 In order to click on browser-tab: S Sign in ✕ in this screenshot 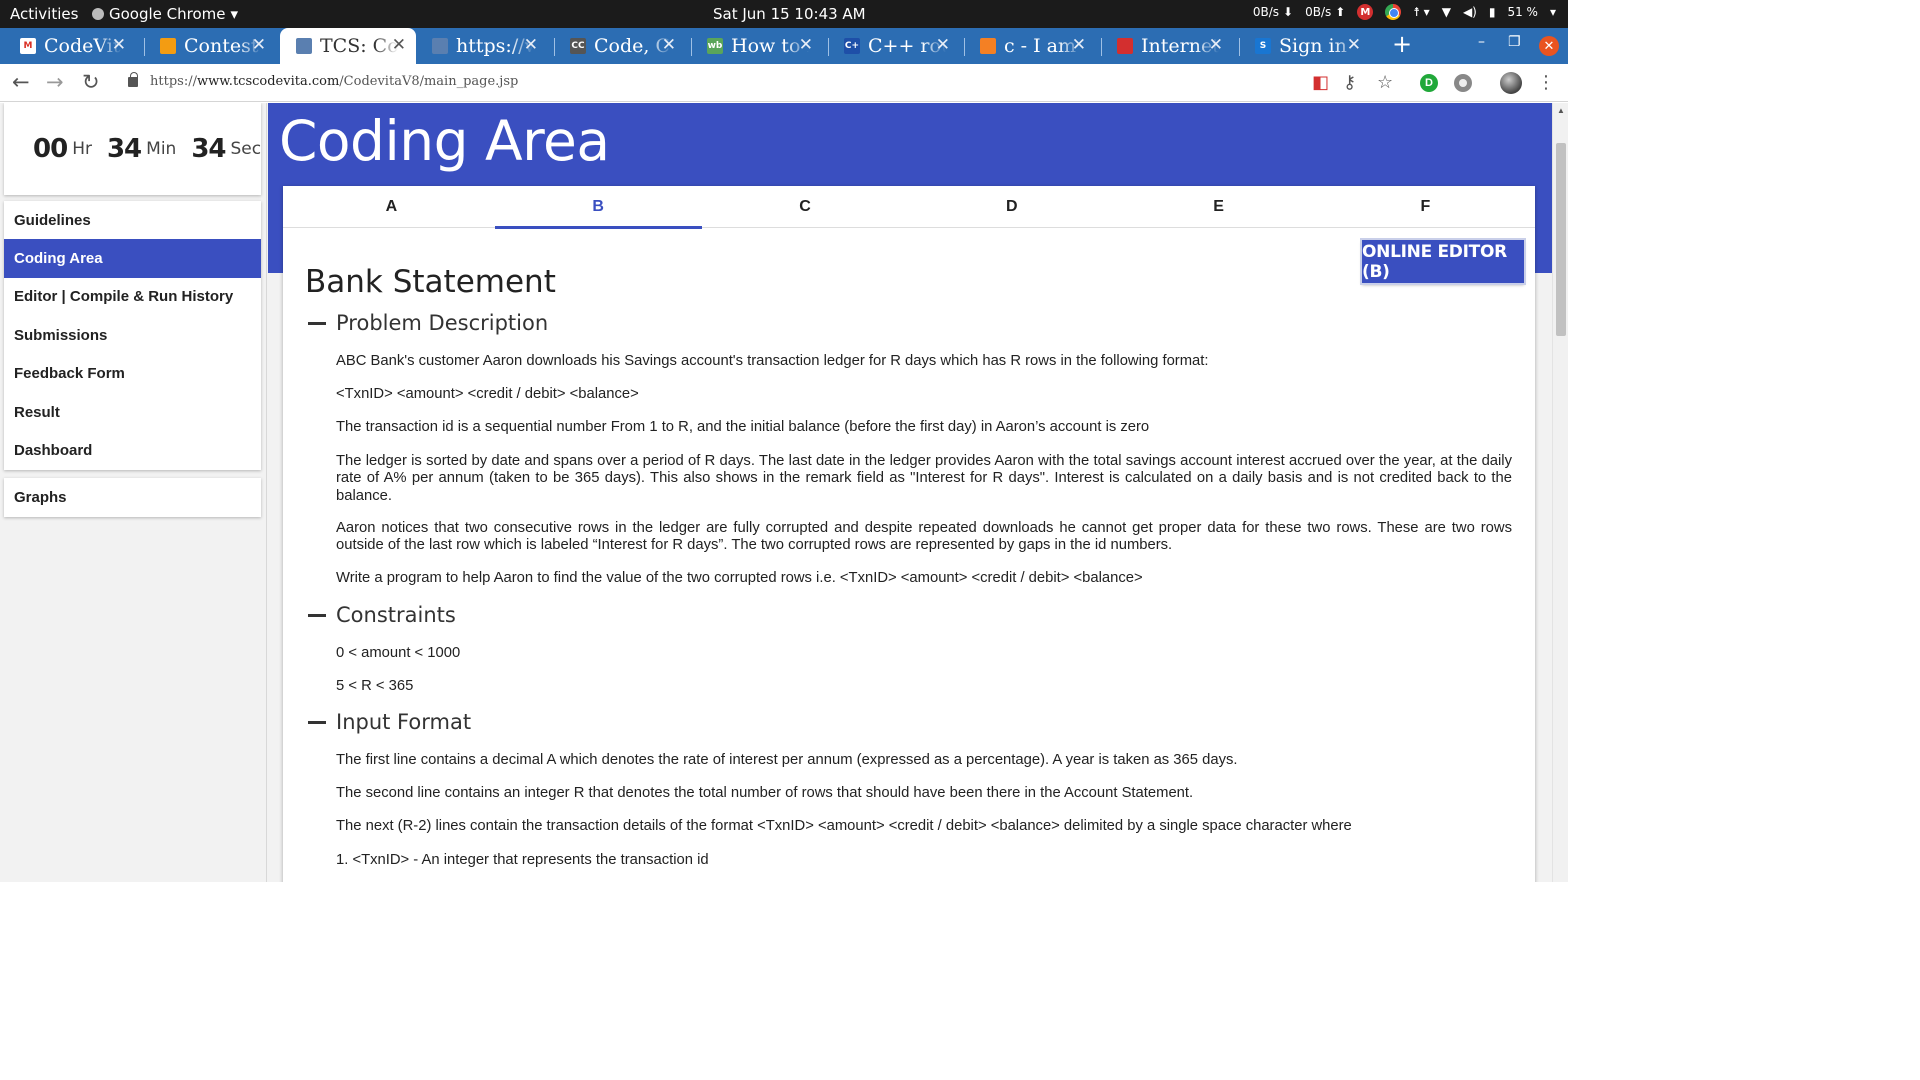, I will do `click(1307, 46)`.